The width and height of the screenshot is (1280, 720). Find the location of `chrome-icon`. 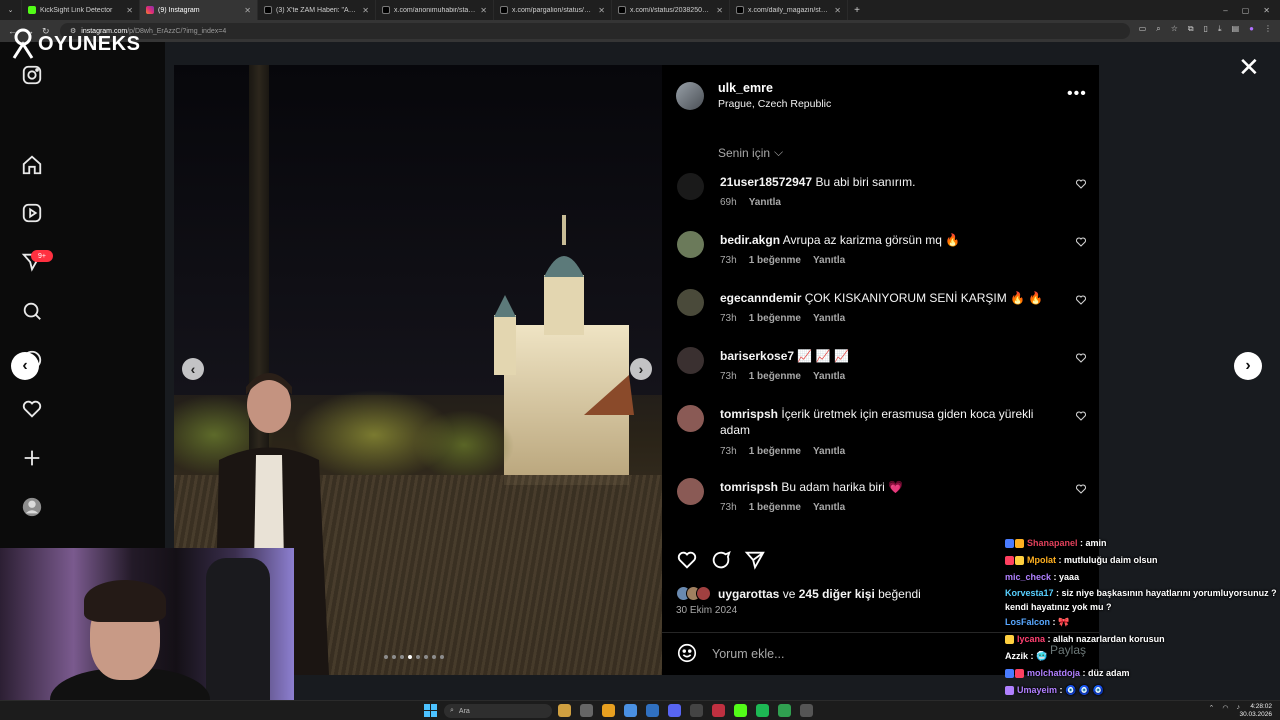

chrome-icon is located at coordinates (630, 710).